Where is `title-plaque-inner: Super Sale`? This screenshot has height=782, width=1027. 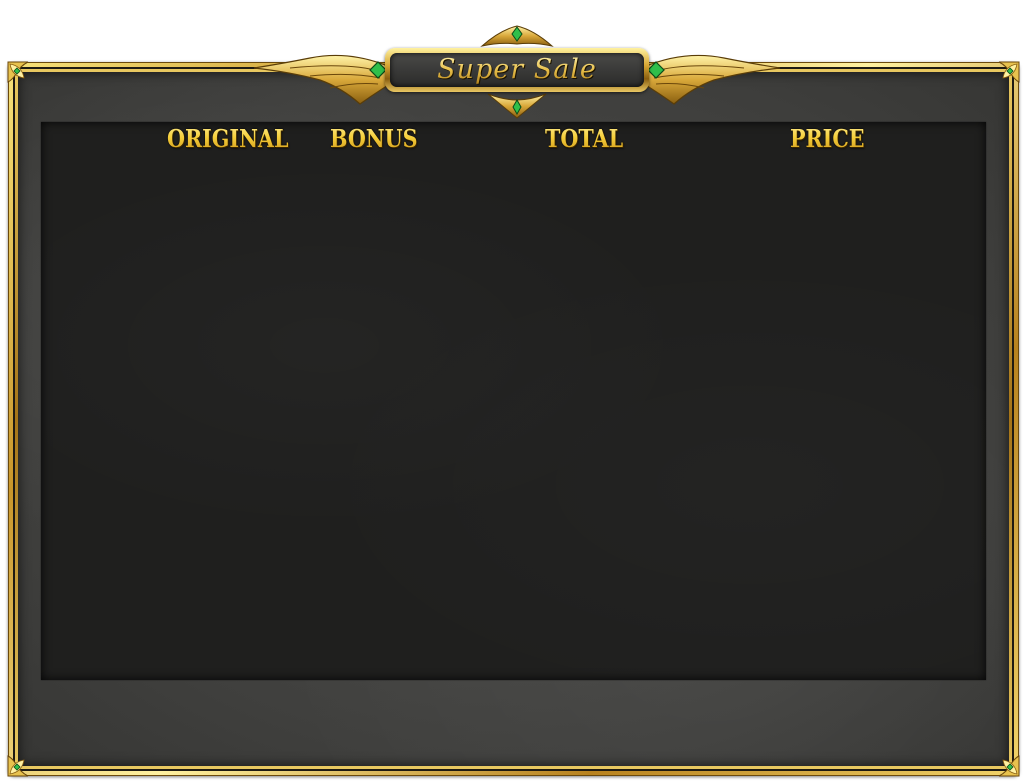 title-plaque-inner: Super Sale is located at coordinates (517, 70).